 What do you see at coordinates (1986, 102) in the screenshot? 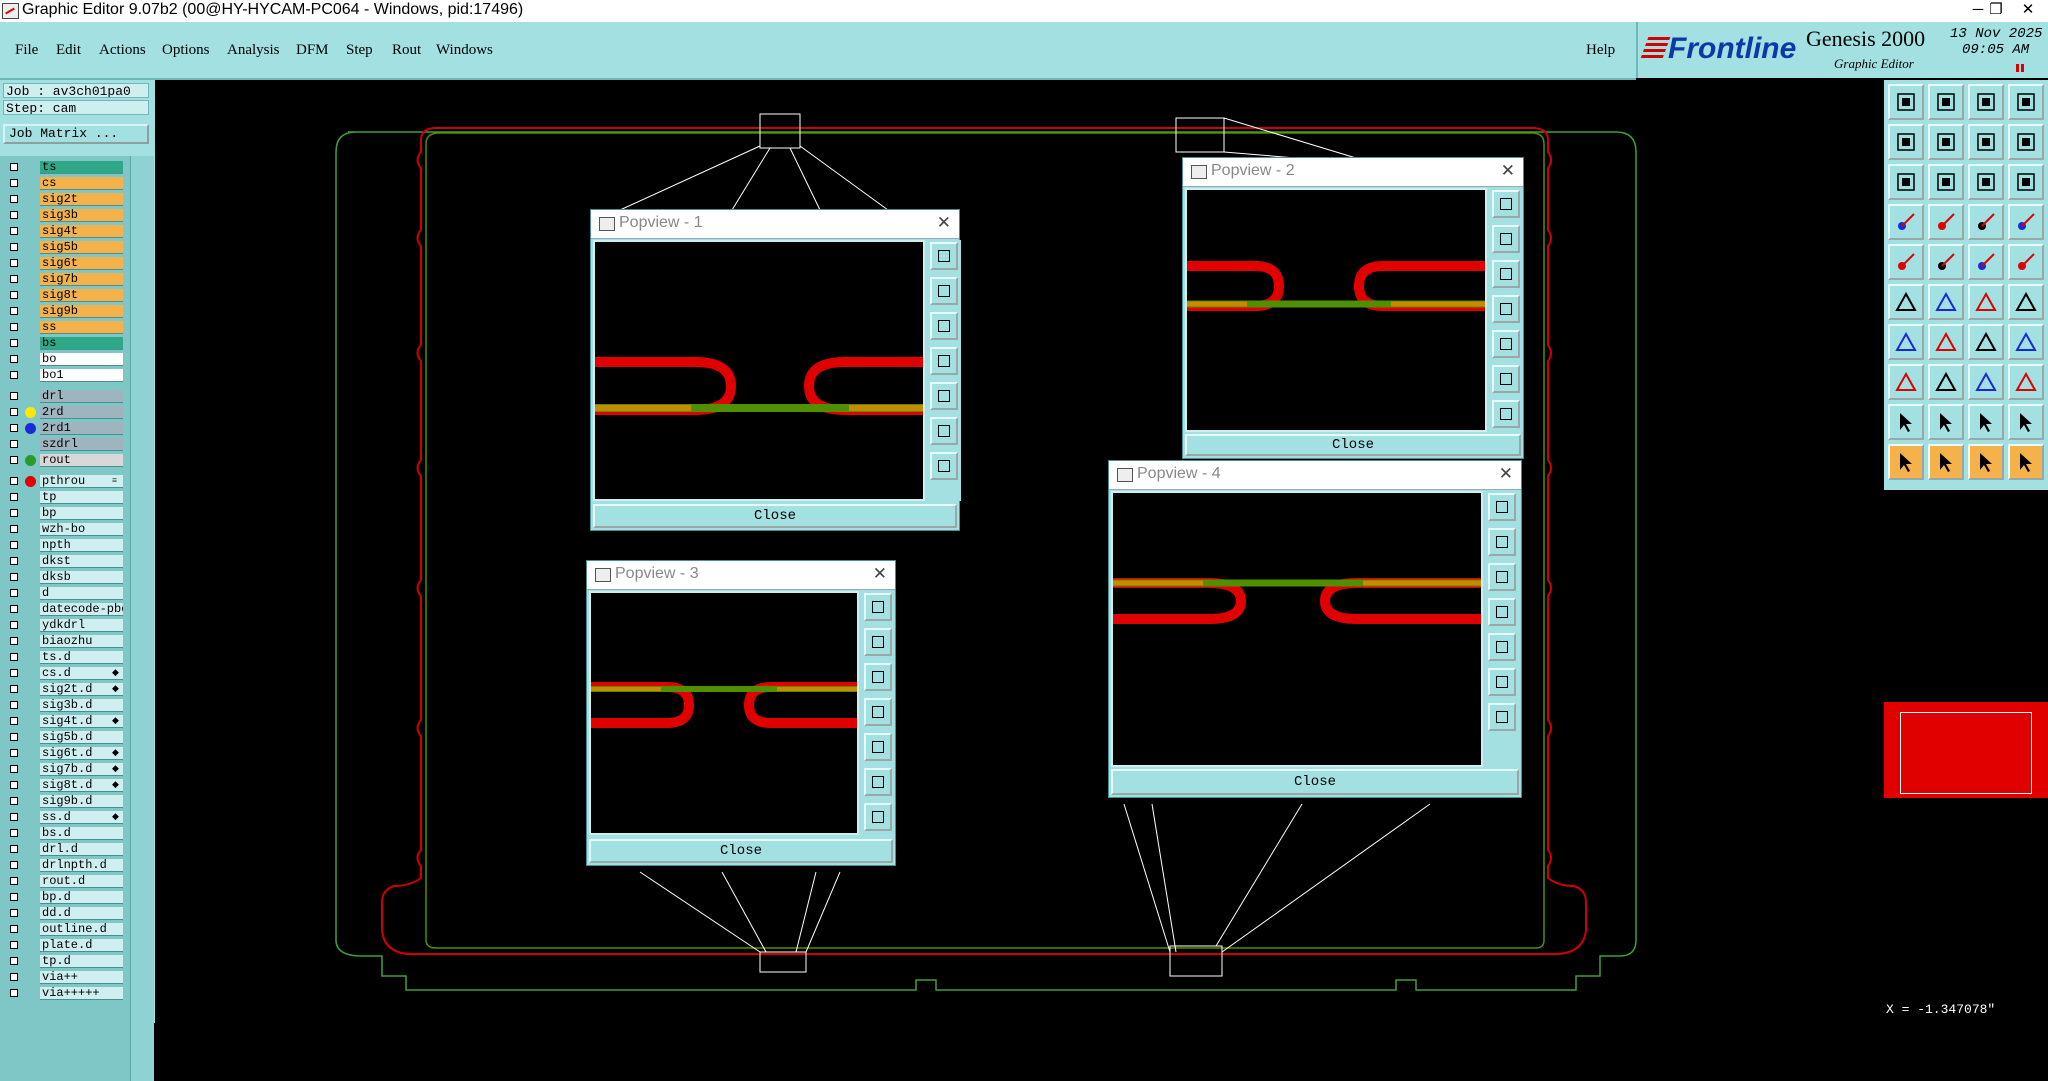
I see `home-icon` at bounding box center [1986, 102].